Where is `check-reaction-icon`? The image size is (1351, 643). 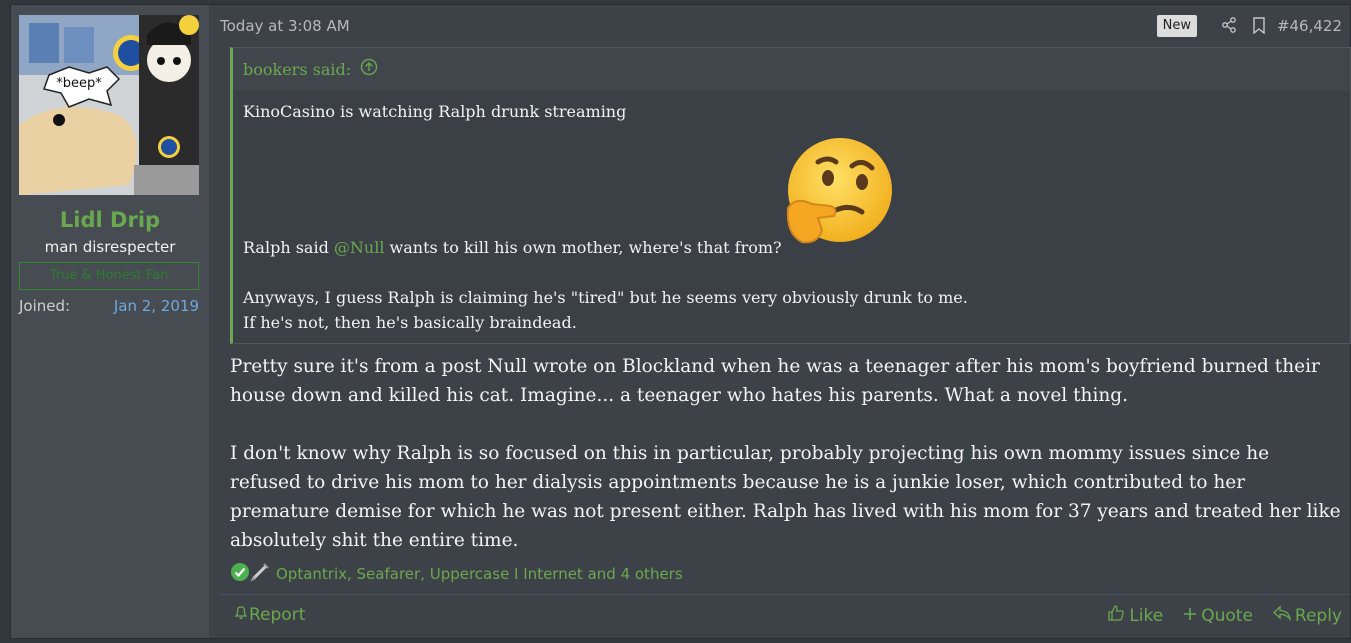
check-reaction-icon is located at coordinates (240, 574).